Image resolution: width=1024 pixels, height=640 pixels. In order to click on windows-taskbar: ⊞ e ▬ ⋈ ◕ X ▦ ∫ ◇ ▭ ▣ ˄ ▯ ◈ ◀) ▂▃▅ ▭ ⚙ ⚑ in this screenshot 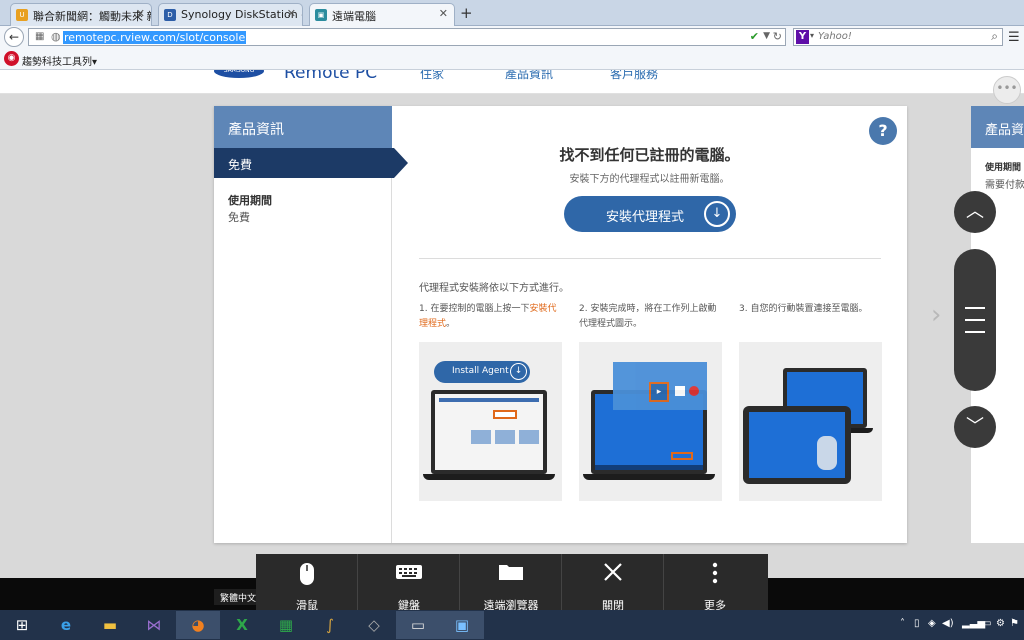, I will do `click(512, 625)`.